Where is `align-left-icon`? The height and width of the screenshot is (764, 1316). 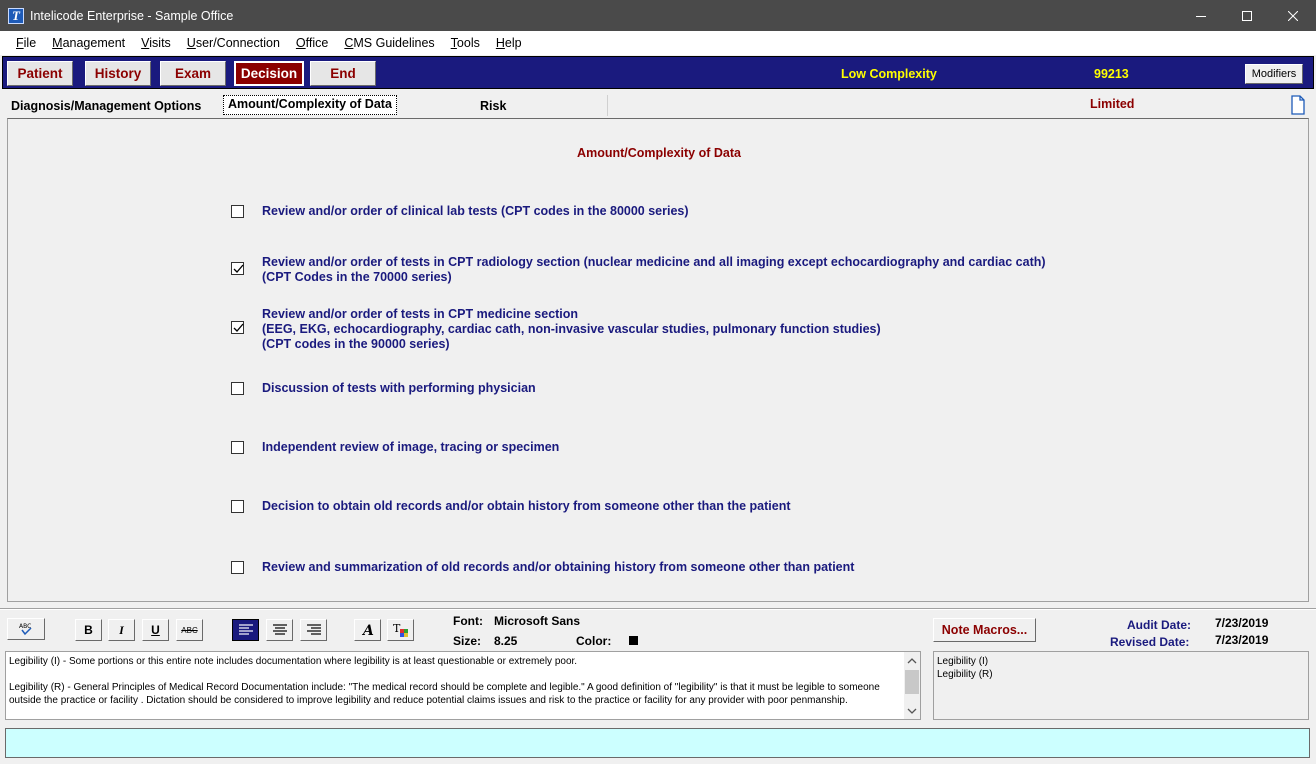
align-left-icon is located at coordinates (245, 629).